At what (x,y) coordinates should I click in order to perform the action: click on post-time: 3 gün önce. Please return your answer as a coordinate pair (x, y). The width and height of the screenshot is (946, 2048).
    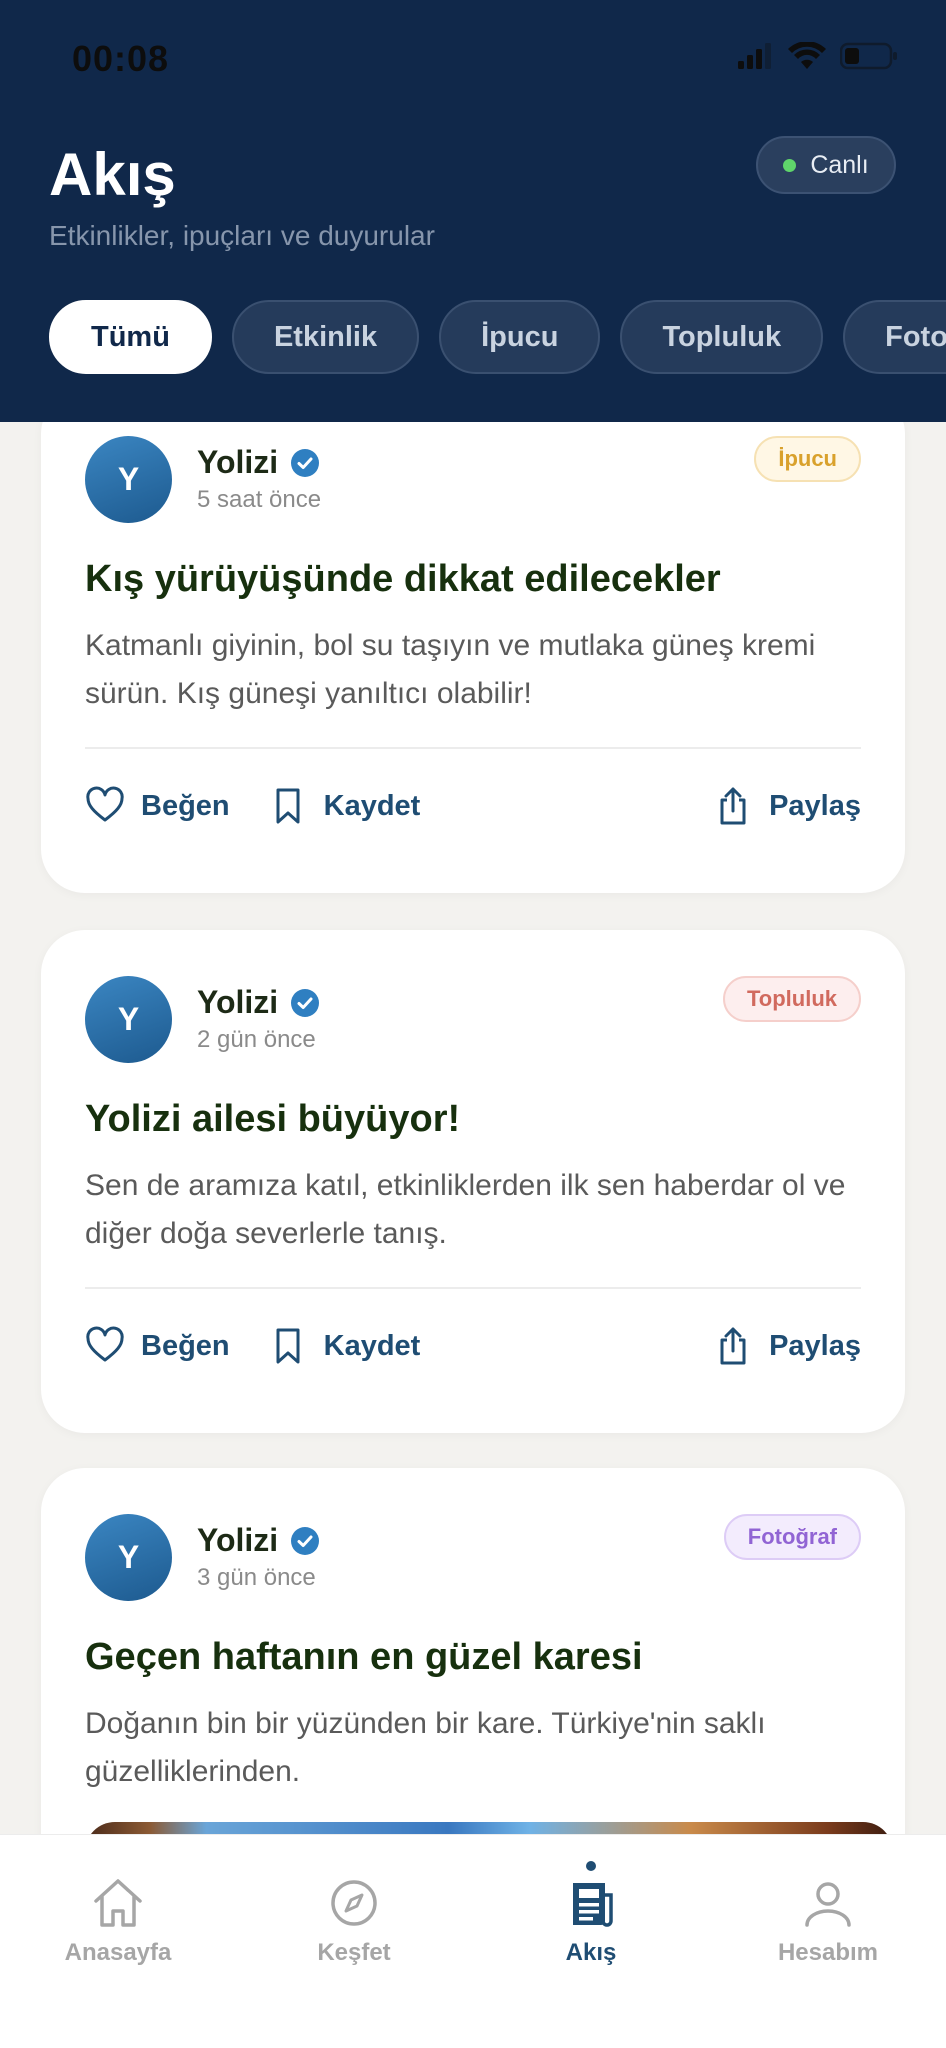
    Looking at the image, I should click on (256, 1577).